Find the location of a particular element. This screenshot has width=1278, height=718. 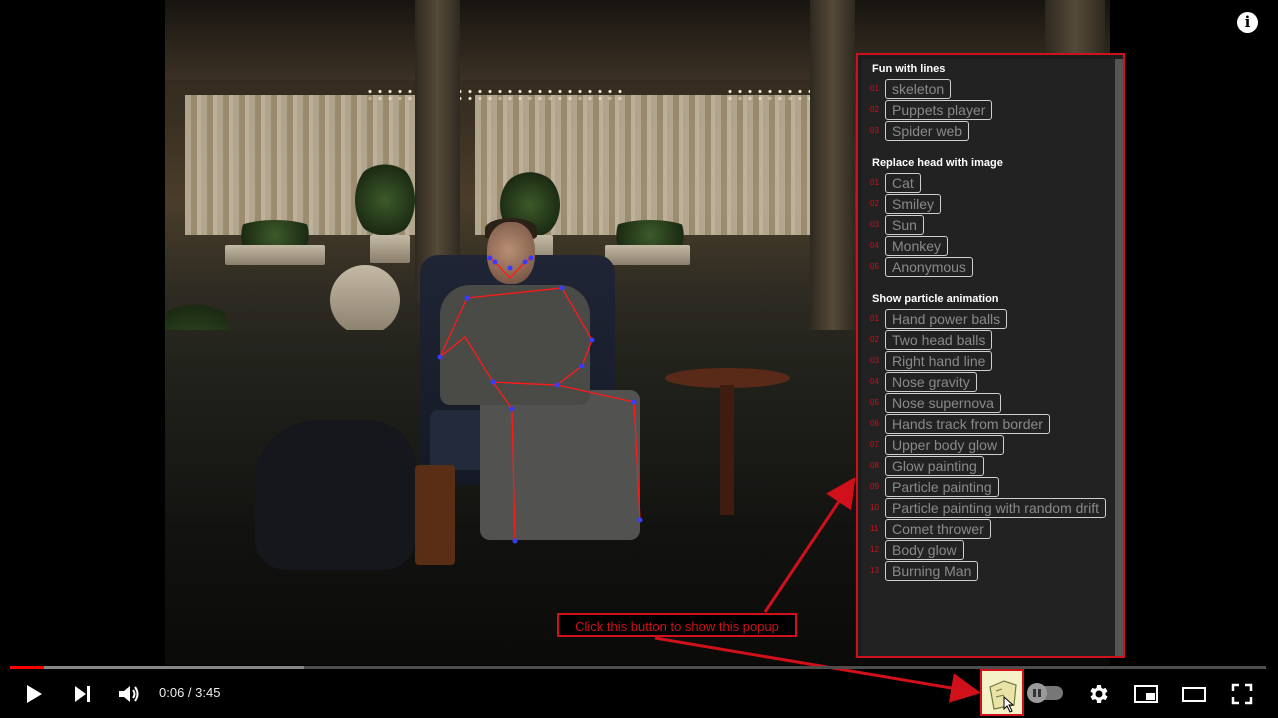

volume-button is located at coordinates (129, 694).